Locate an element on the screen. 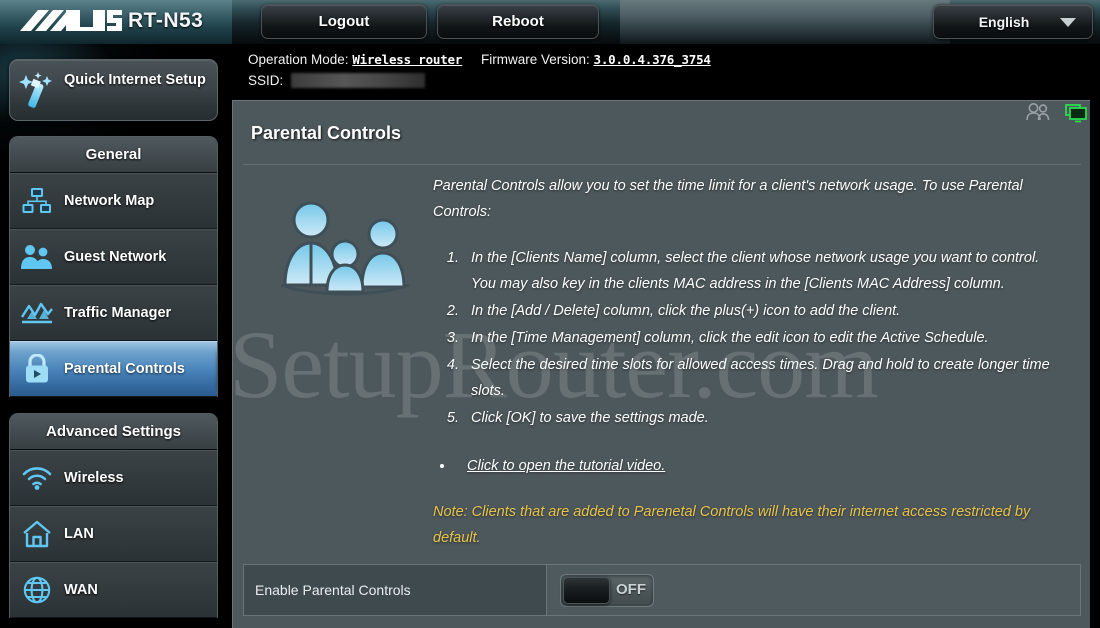 Image resolution: width=1100 pixels, height=628 pixels. asus-logo is located at coordinates (70, 24).